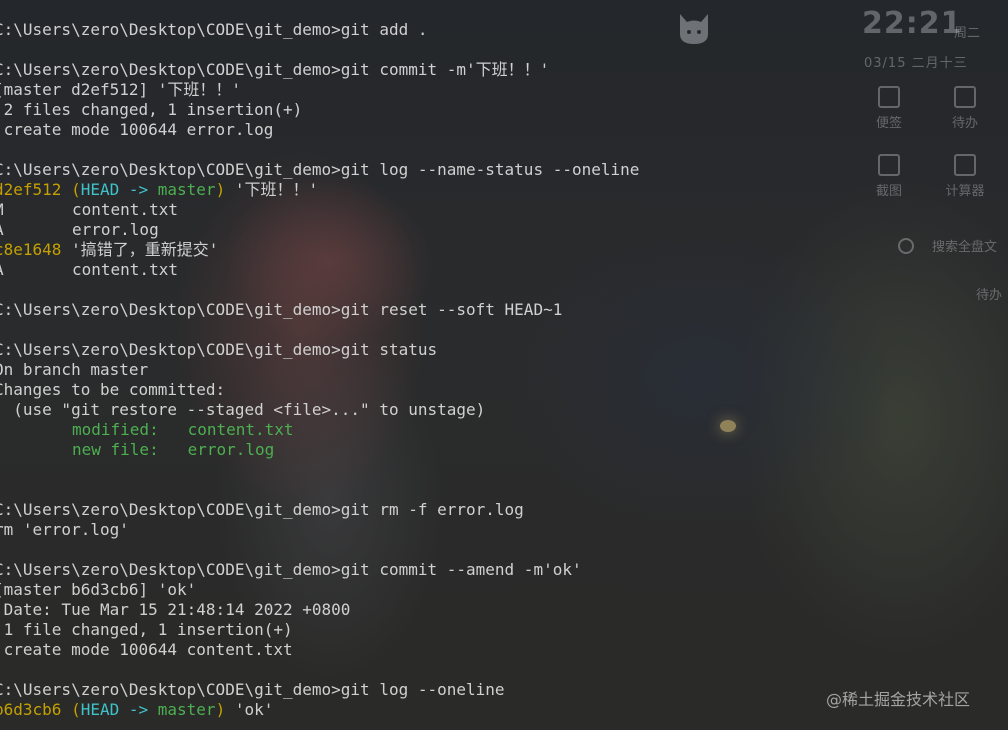 The image size is (1008, 730). What do you see at coordinates (98, 589) in the screenshot?
I see `terminal-line: [master b6d3cb6] 'ok'` at bounding box center [98, 589].